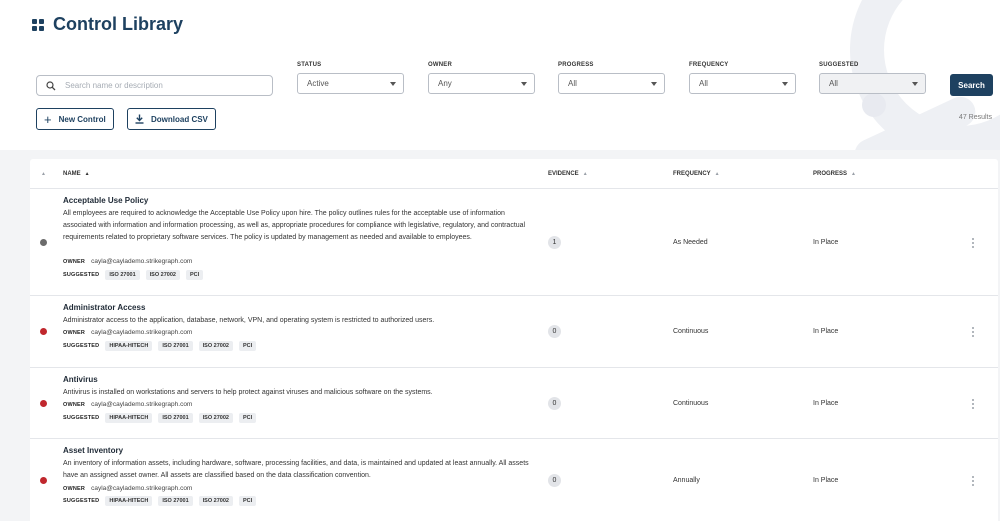 This screenshot has width=1000, height=521. I want to click on select-column-header: ▲, so click(43, 174).